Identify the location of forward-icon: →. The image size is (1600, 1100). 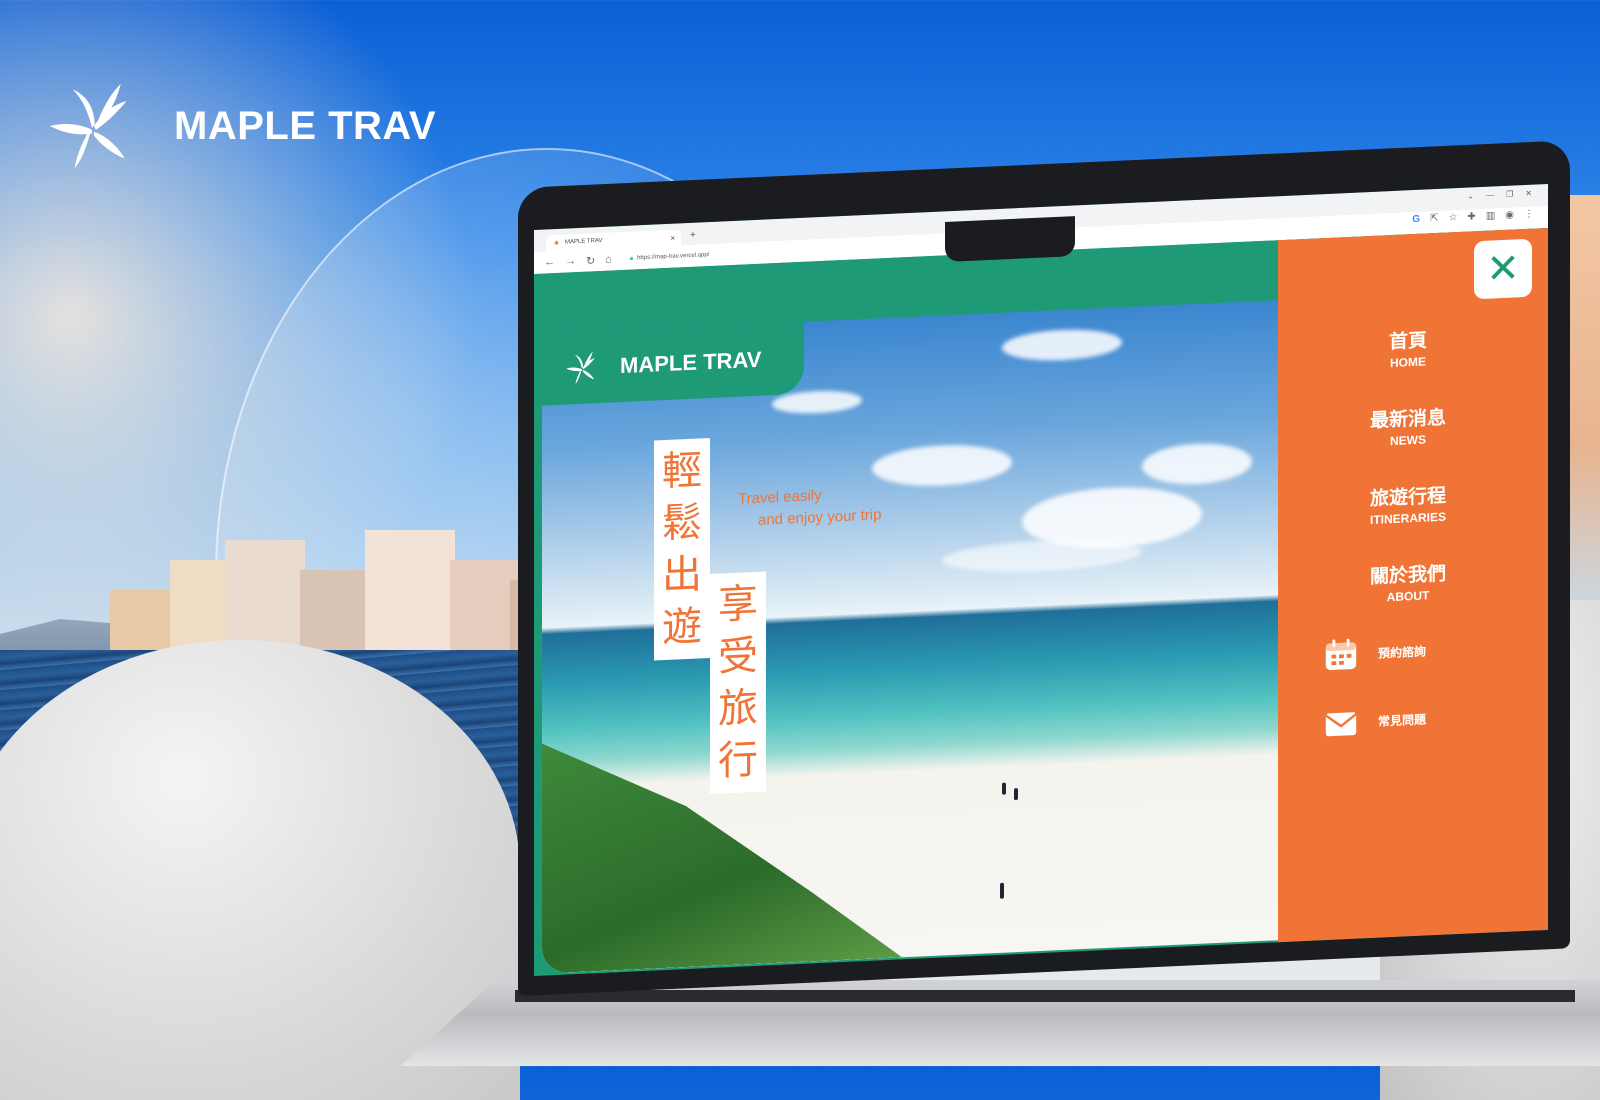
(570, 261).